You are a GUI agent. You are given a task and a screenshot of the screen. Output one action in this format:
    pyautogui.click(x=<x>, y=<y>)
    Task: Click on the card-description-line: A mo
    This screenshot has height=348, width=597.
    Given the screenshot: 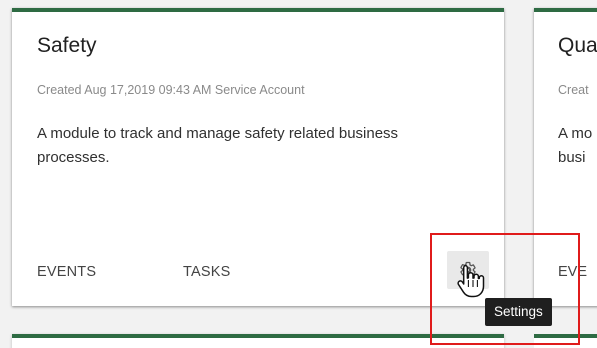 What is the action you would take?
    pyautogui.click(x=575, y=133)
    